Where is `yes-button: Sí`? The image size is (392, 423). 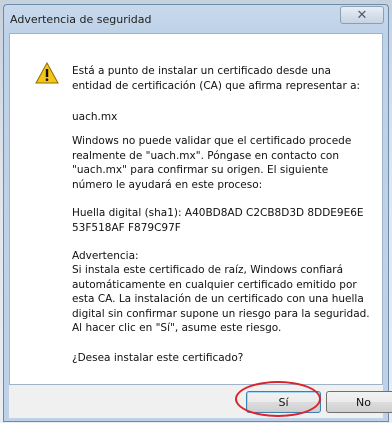 yes-button: Sí is located at coordinates (283, 402).